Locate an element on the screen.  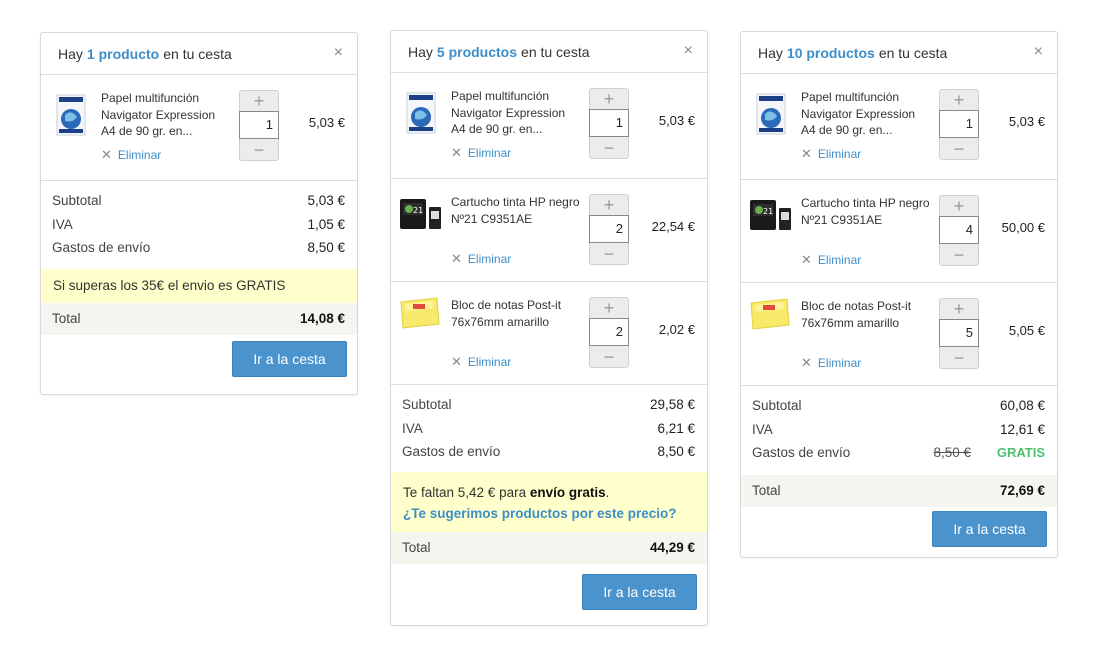
product-count: 5 productos is located at coordinates (477, 51).